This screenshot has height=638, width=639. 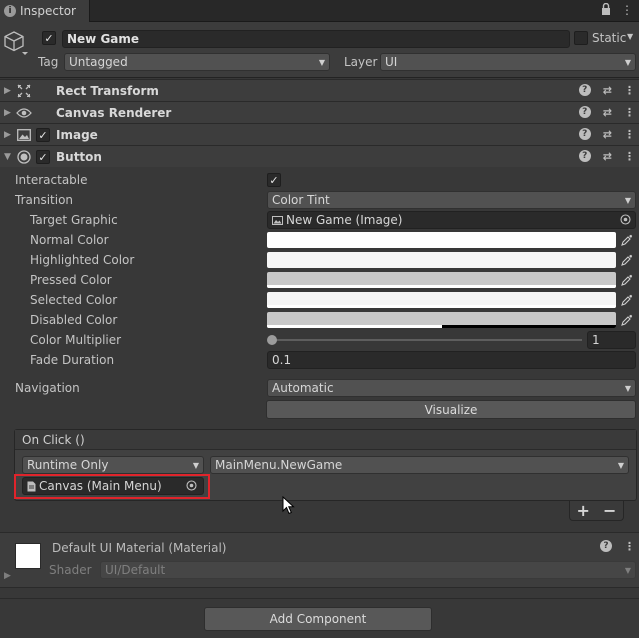 What do you see at coordinates (197, 62) in the screenshot?
I see `tag-dropdown: Untagged ▼` at bounding box center [197, 62].